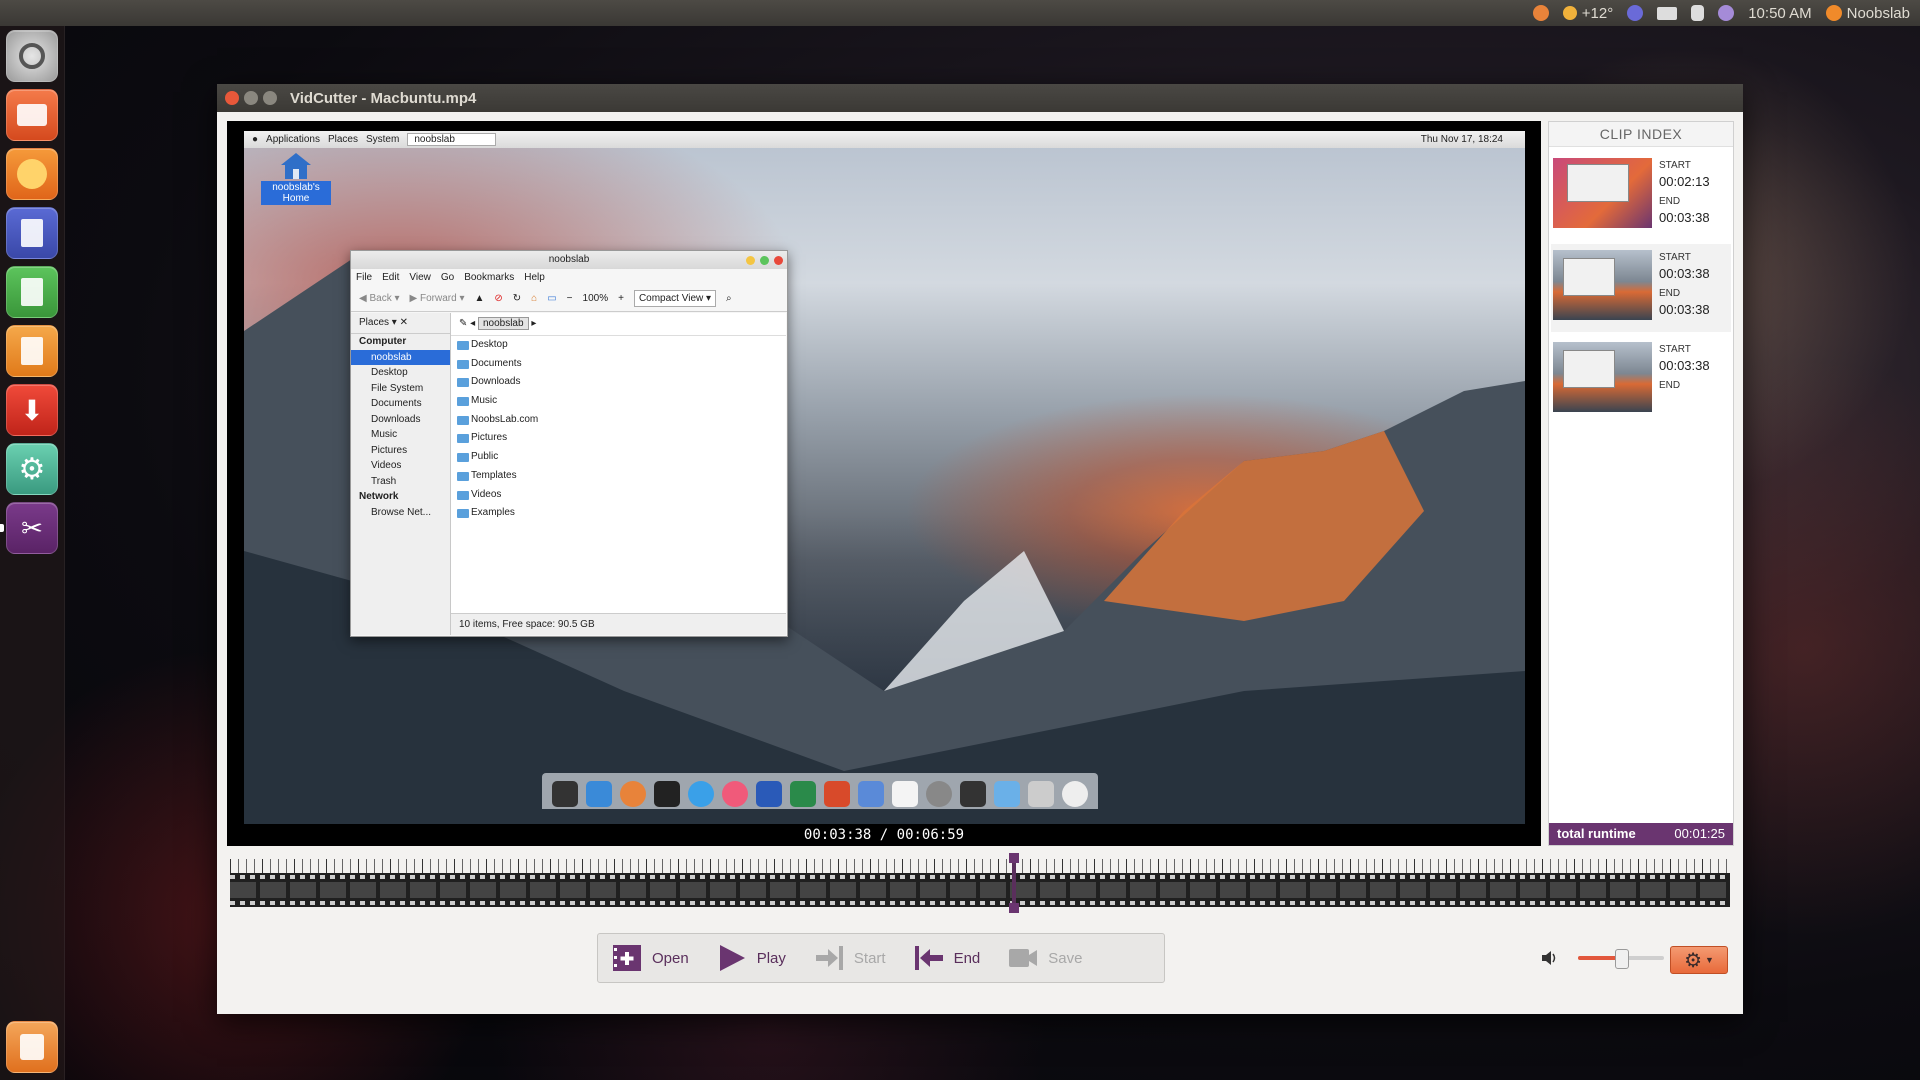 The image size is (1920, 1080). Describe the element at coordinates (32, 233) in the screenshot. I see `launcher-writer-button` at that location.